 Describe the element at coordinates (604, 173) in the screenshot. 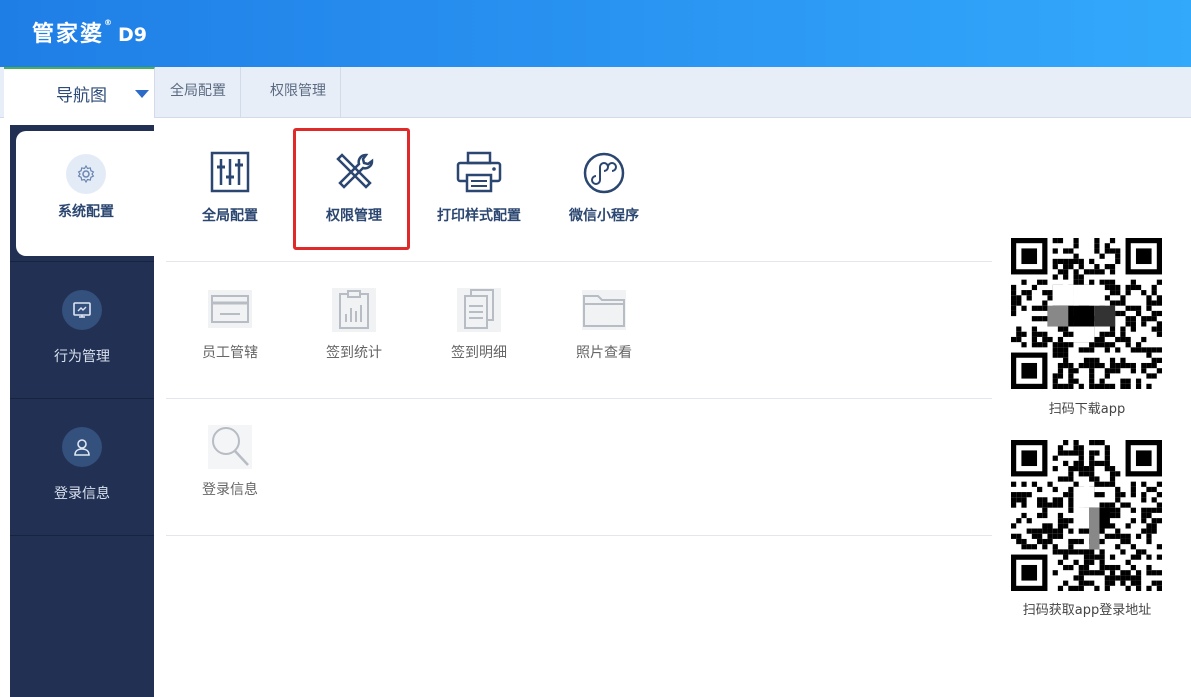

I see `mini-program-icon` at that location.